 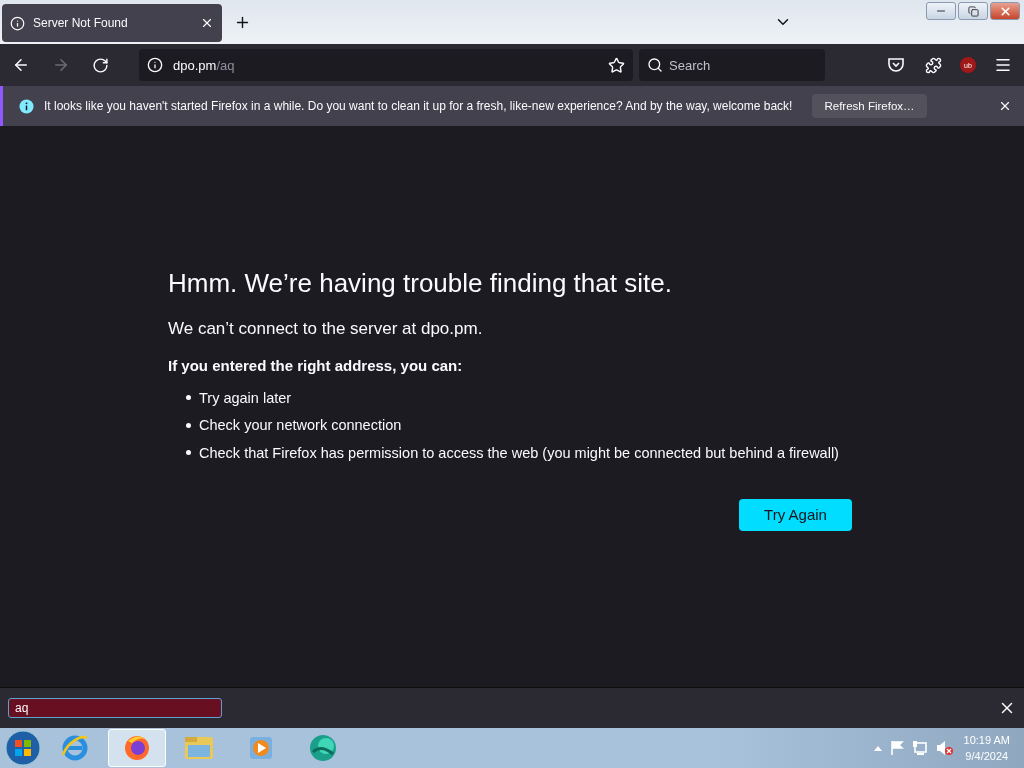 What do you see at coordinates (418, 106) in the screenshot?
I see `notification-message: It looks like you haven't started Firefox in a while. Do you want to clean it up for a fresh, like-new experience? And by the way, welcome back!` at bounding box center [418, 106].